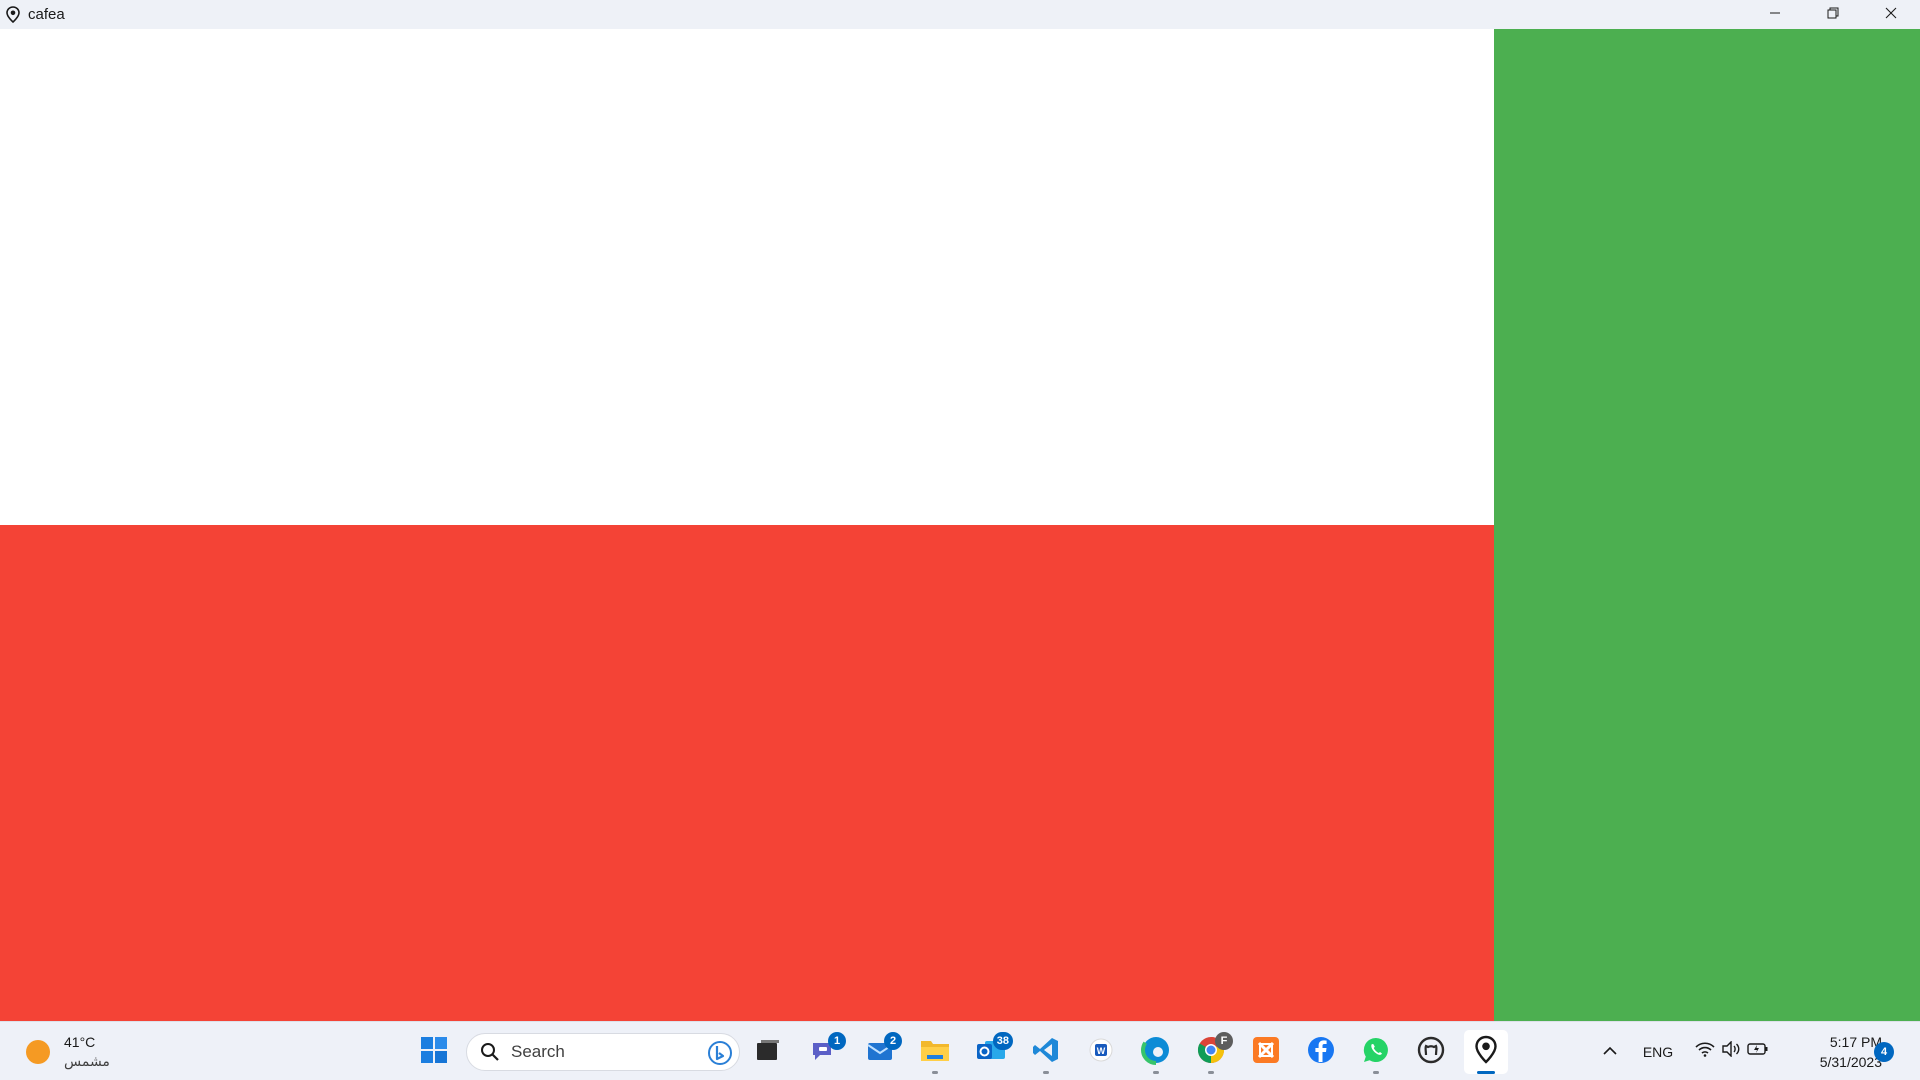 Image resolution: width=1920 pixels, height=1080 pixels. I want to click on edge-button, so click(1156, 1052).